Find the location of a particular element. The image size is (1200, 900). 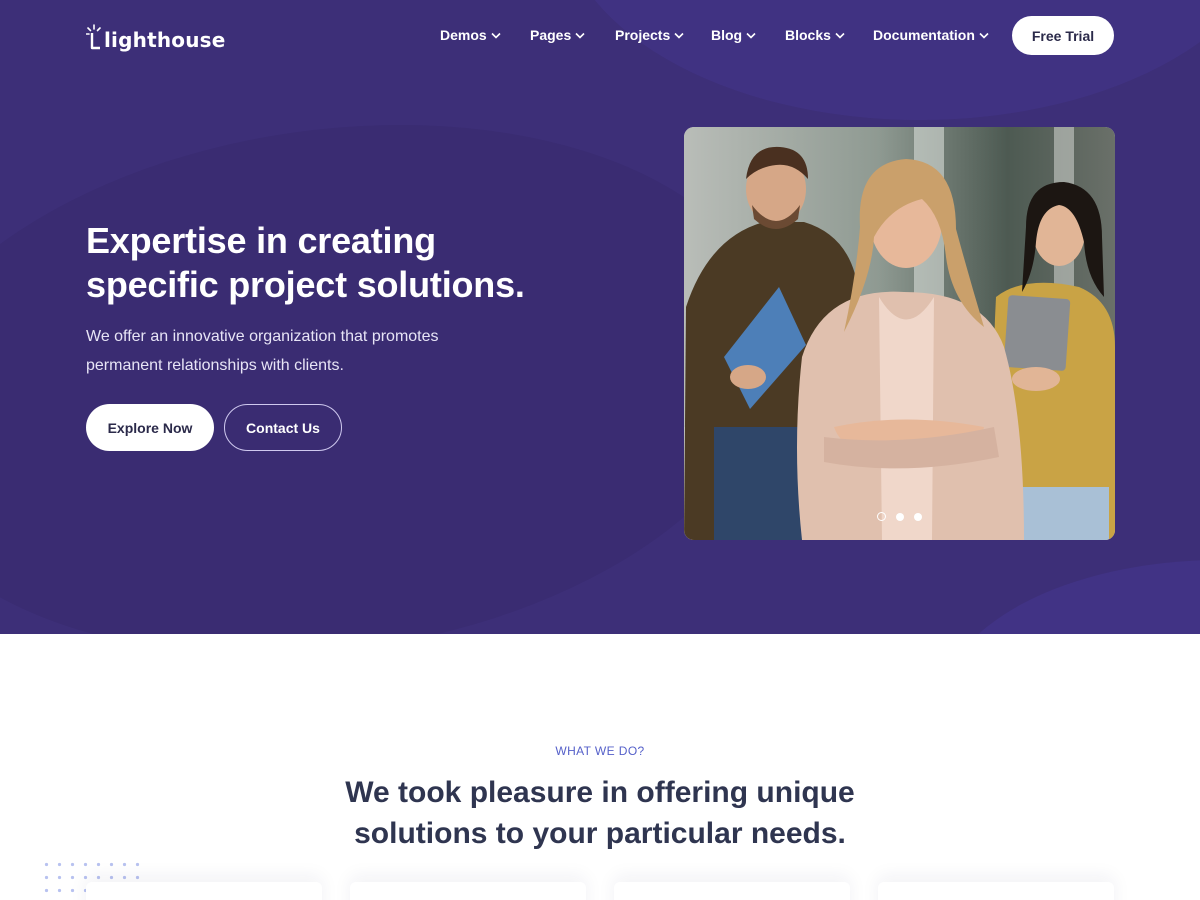

lighthouse-logo: lighthouse is located at coordinates (156, 36).